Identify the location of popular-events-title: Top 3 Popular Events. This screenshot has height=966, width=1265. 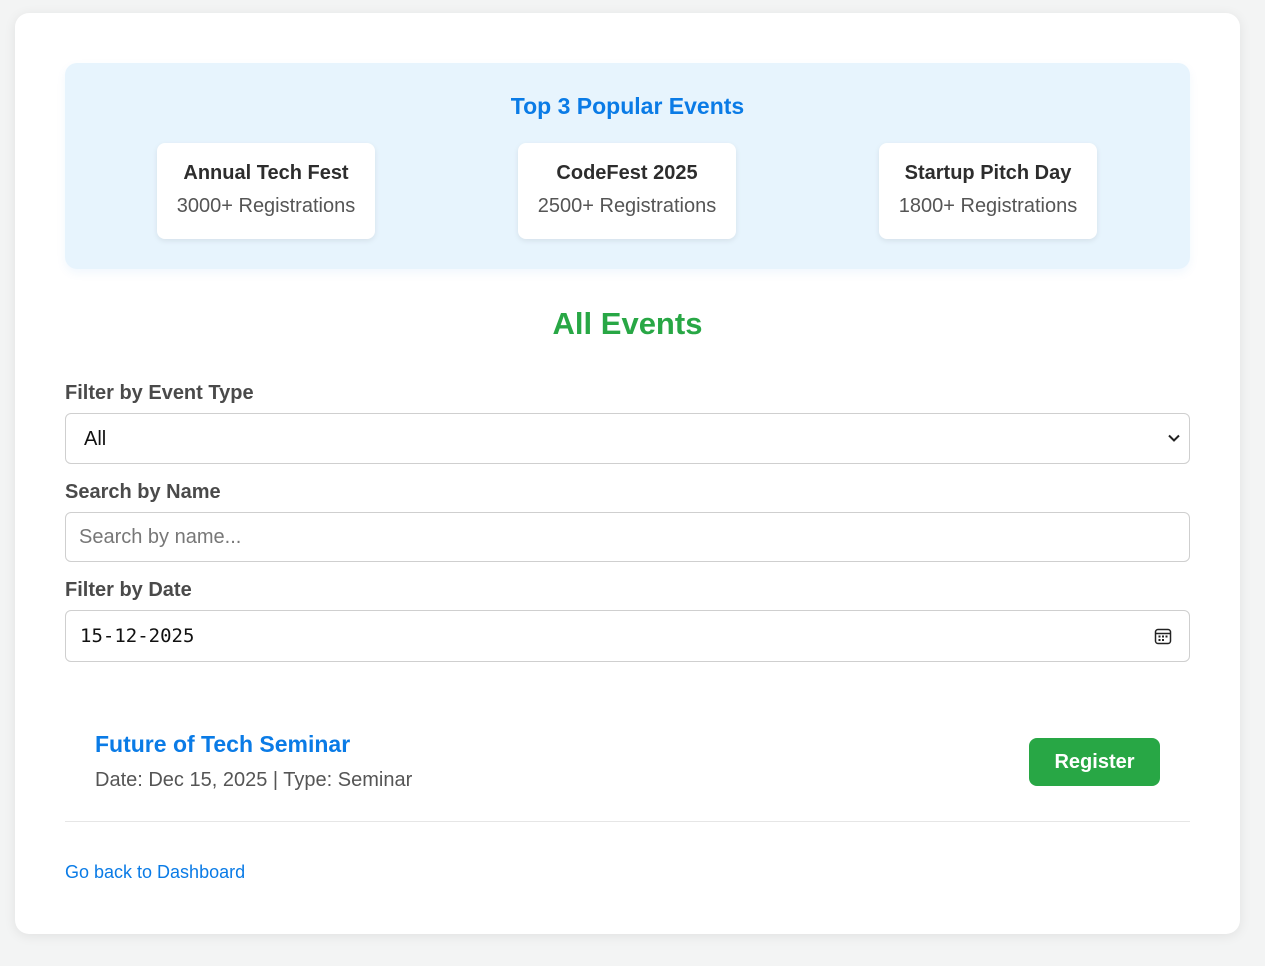
(627, 106).